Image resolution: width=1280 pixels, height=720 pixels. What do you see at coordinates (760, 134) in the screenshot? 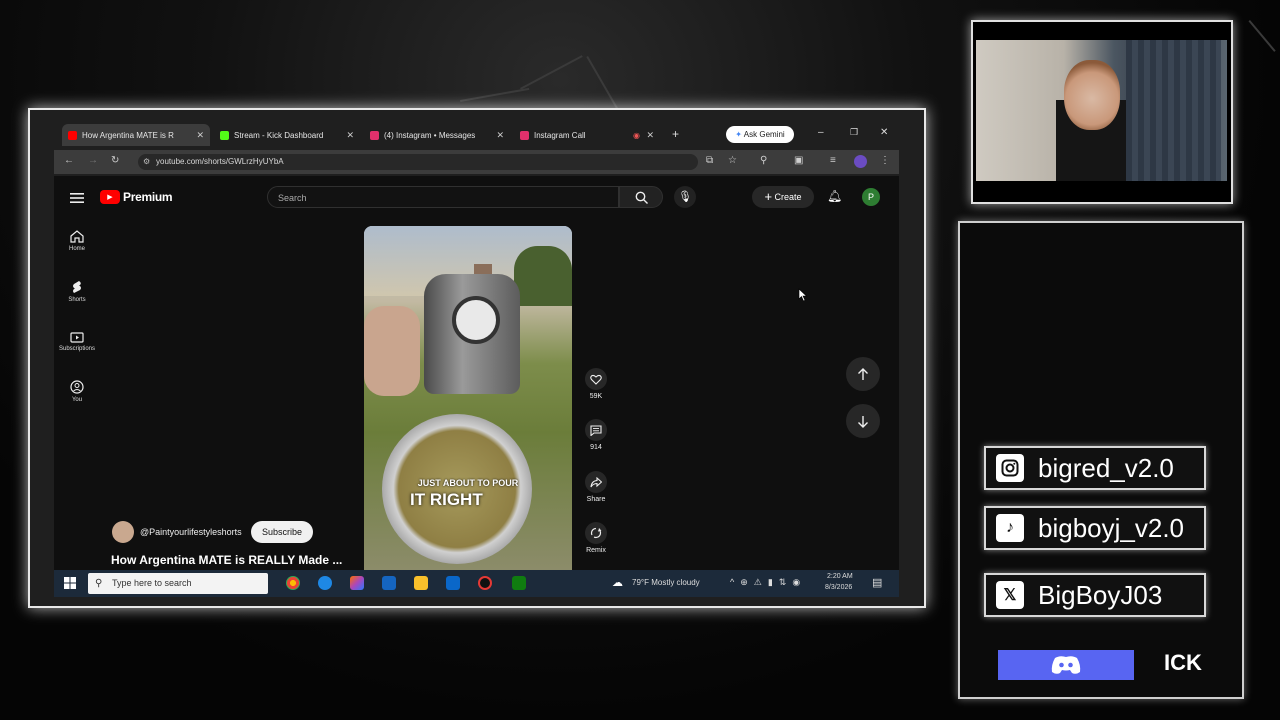
I see `ask-gemini-button: ✦ Ask Gemini` at bounding box center [760, 134].